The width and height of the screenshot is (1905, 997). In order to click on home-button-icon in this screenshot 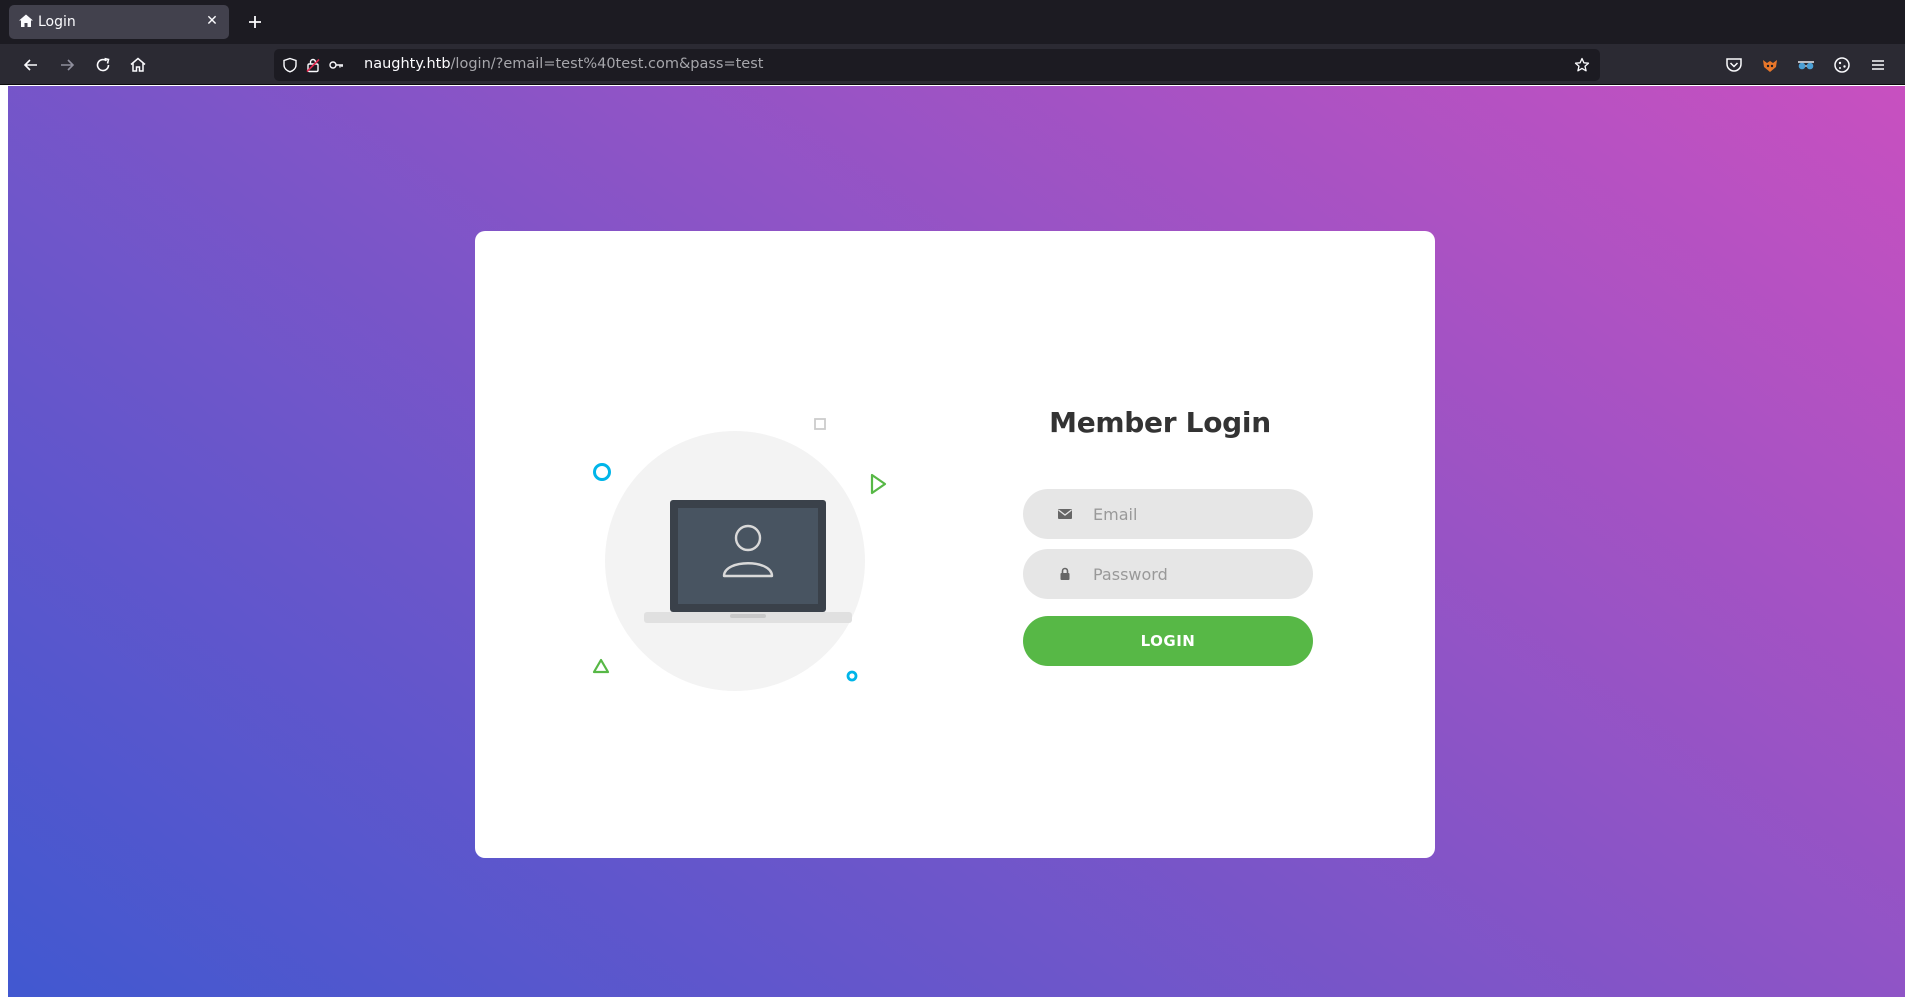, I will do `click(138, 65)`.